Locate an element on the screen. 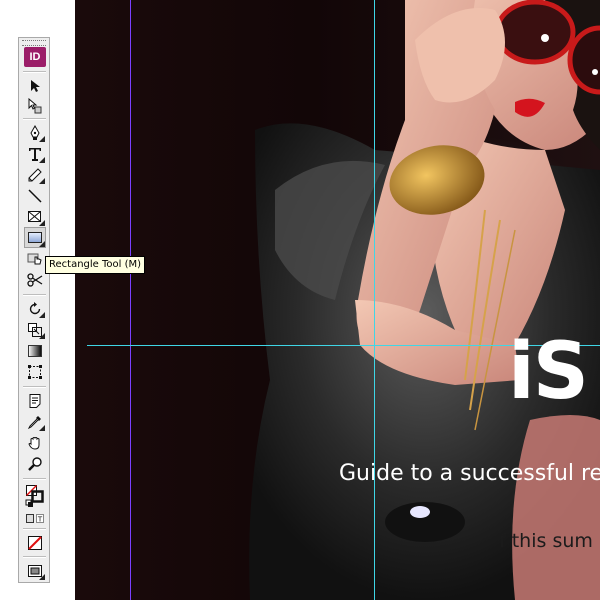 The height and width of the screenshot is (600, 600). line-icon is located at coordinates (35, 195).